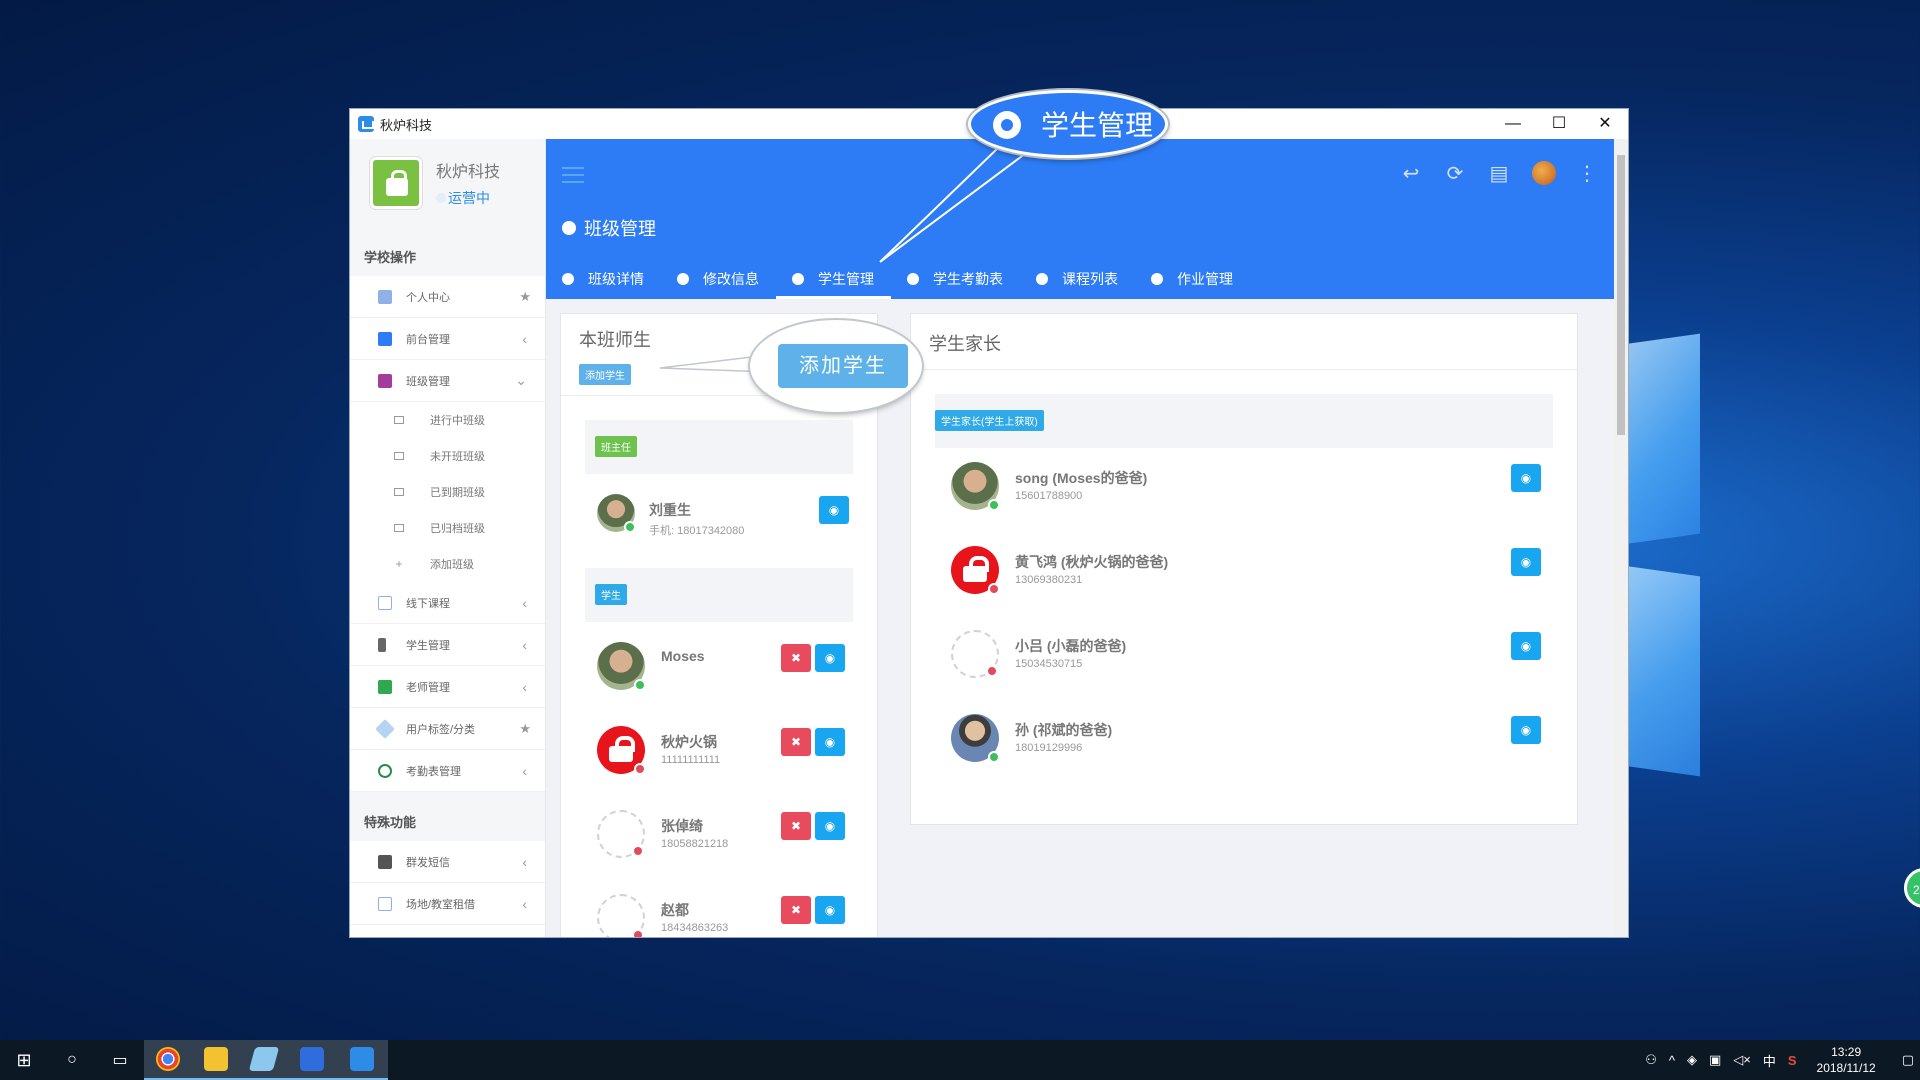 The image size is (1920, 1080). Describe the element at coordinates (24, 1060) in the screenshot. I see `windows-start-icon: ⊞` at that location.